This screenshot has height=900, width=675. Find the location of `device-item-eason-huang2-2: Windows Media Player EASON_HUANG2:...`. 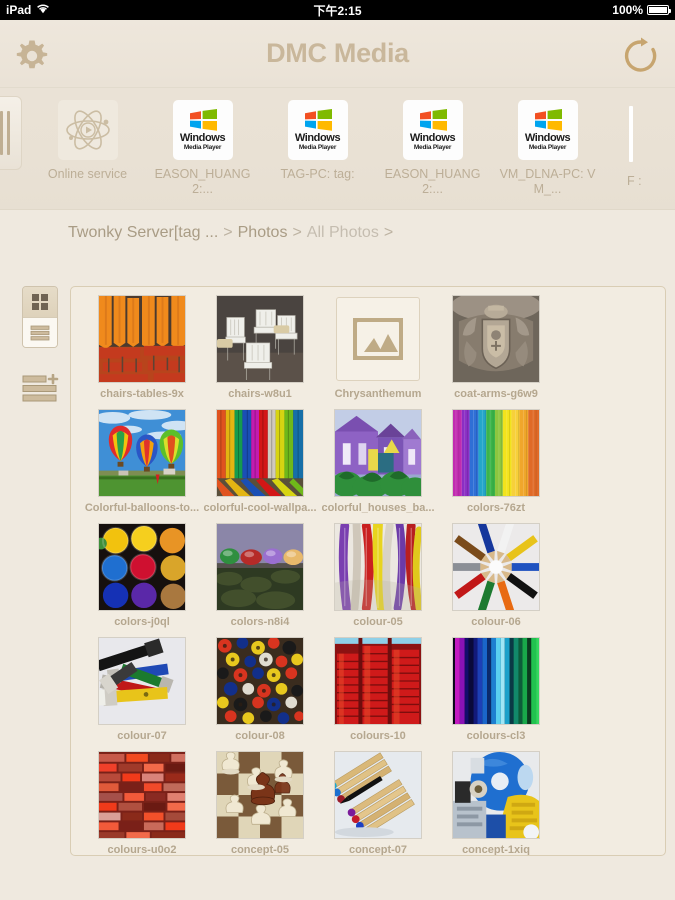

device-item-eason-huang2-2: Windows Media Player EASON_HUANG2:... is located at coordinates (432, 148).